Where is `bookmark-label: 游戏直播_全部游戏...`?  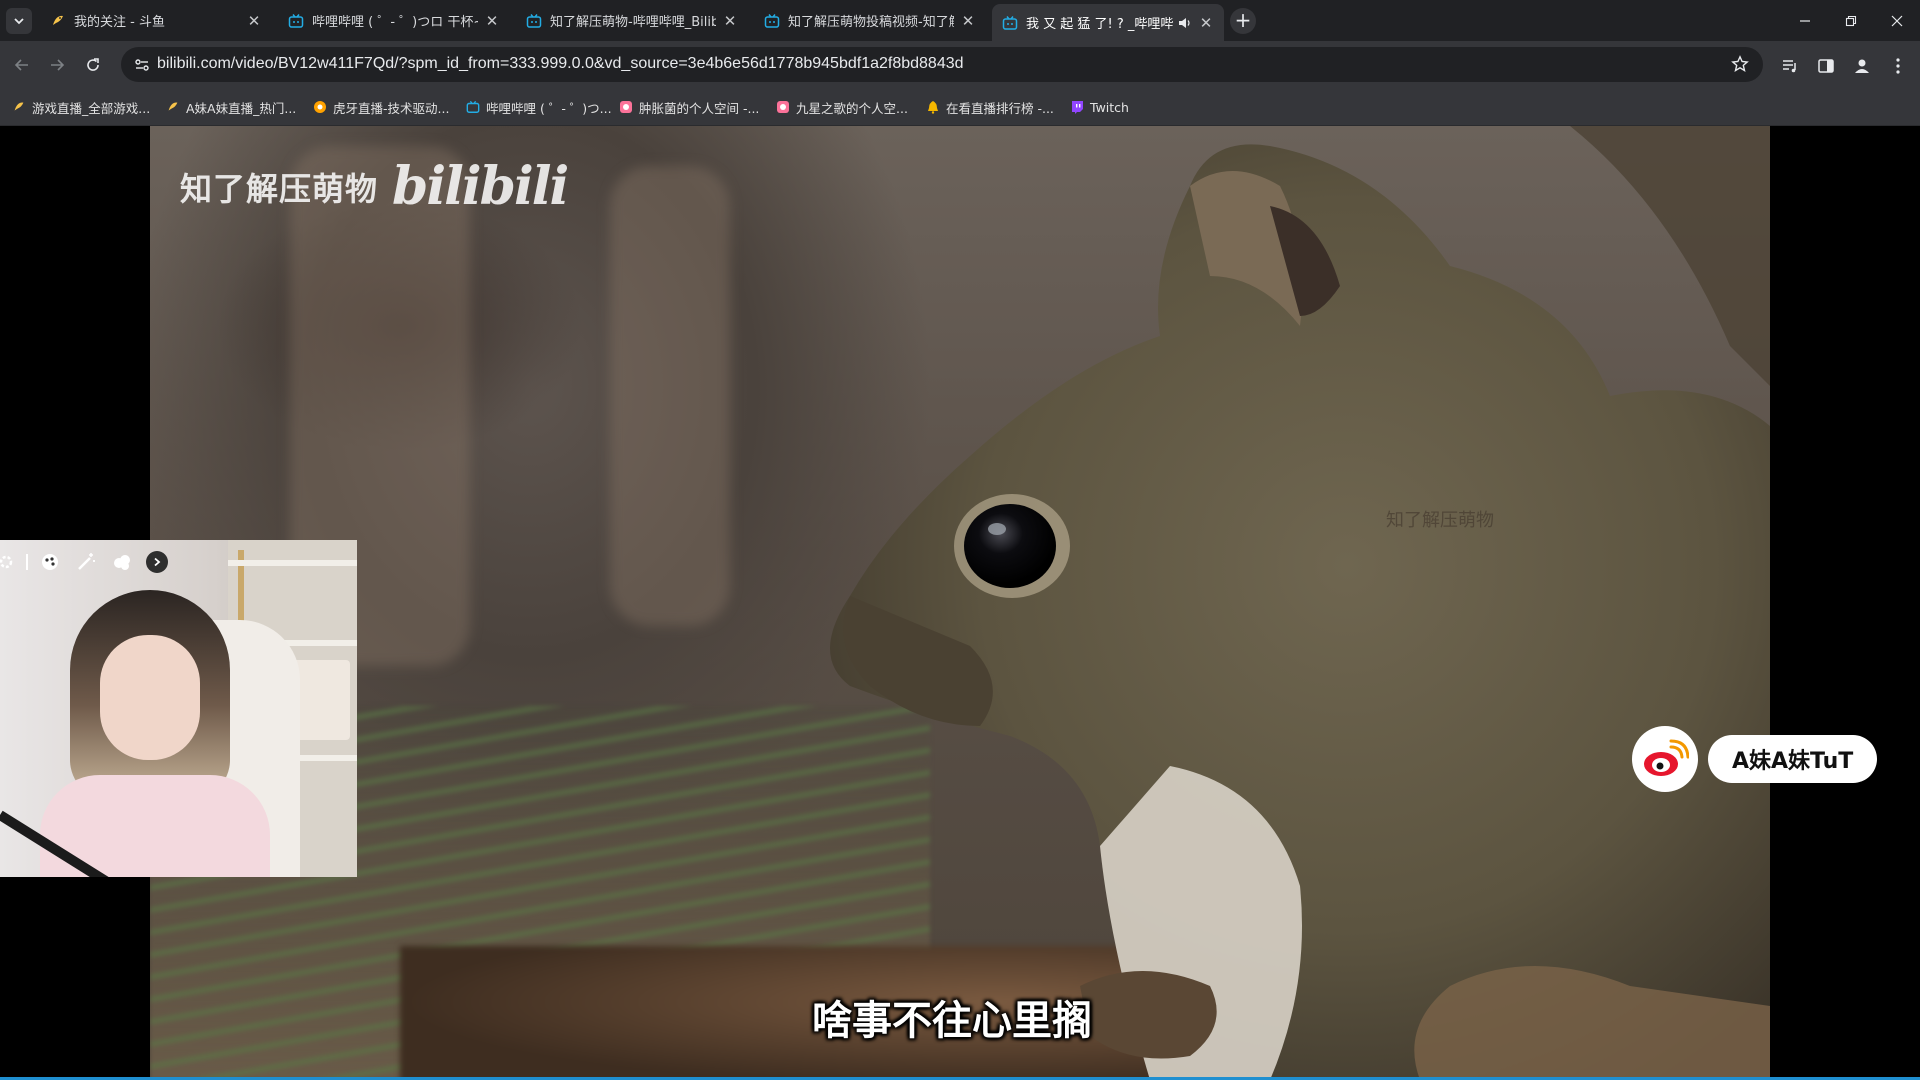 bookmark-label: 游戏直播_全部游戏... is located at coordinates (91, 108).